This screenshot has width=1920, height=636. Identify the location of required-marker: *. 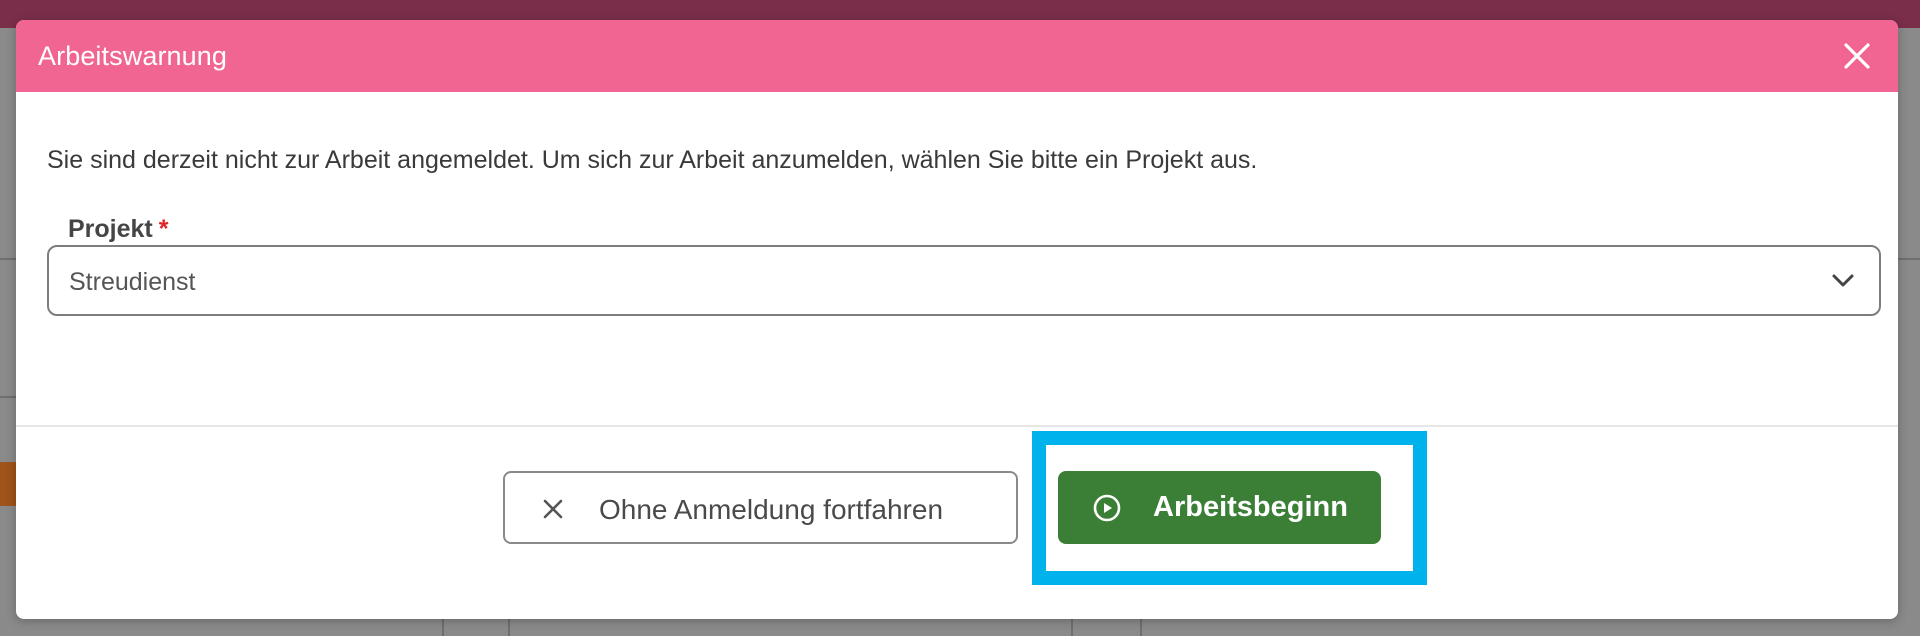
(163, 229).